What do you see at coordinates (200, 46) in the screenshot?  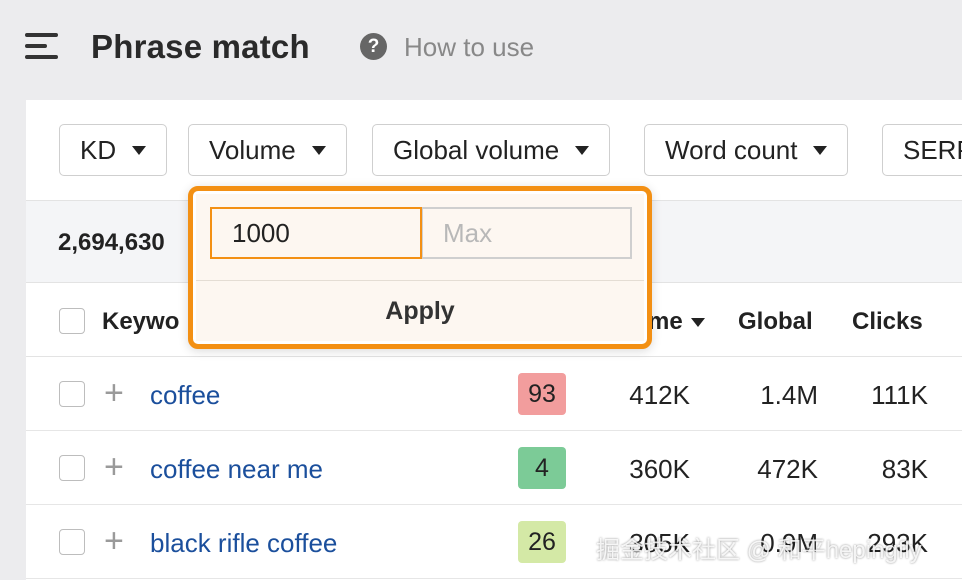 I see `page-title: Phrase match` at bounding box center [200, 46].